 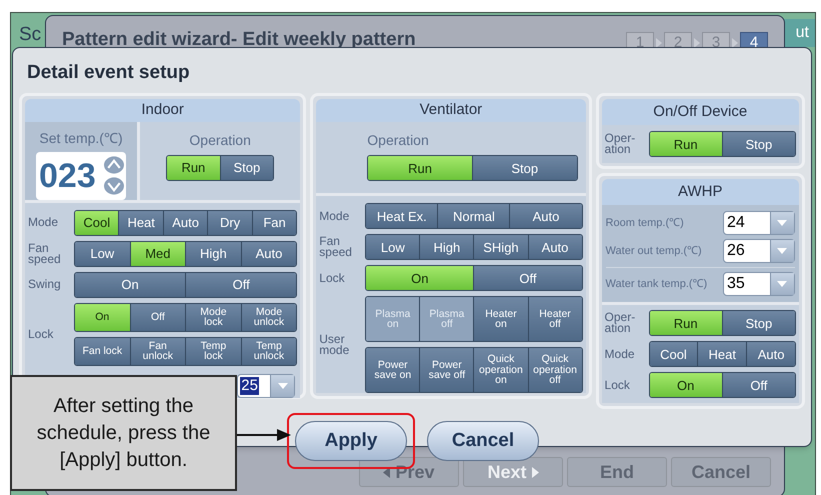 What do you see at coordinates (393, 370) in the screenshot?
I see `option-button: Power save on` at bounding box center [393, 370].